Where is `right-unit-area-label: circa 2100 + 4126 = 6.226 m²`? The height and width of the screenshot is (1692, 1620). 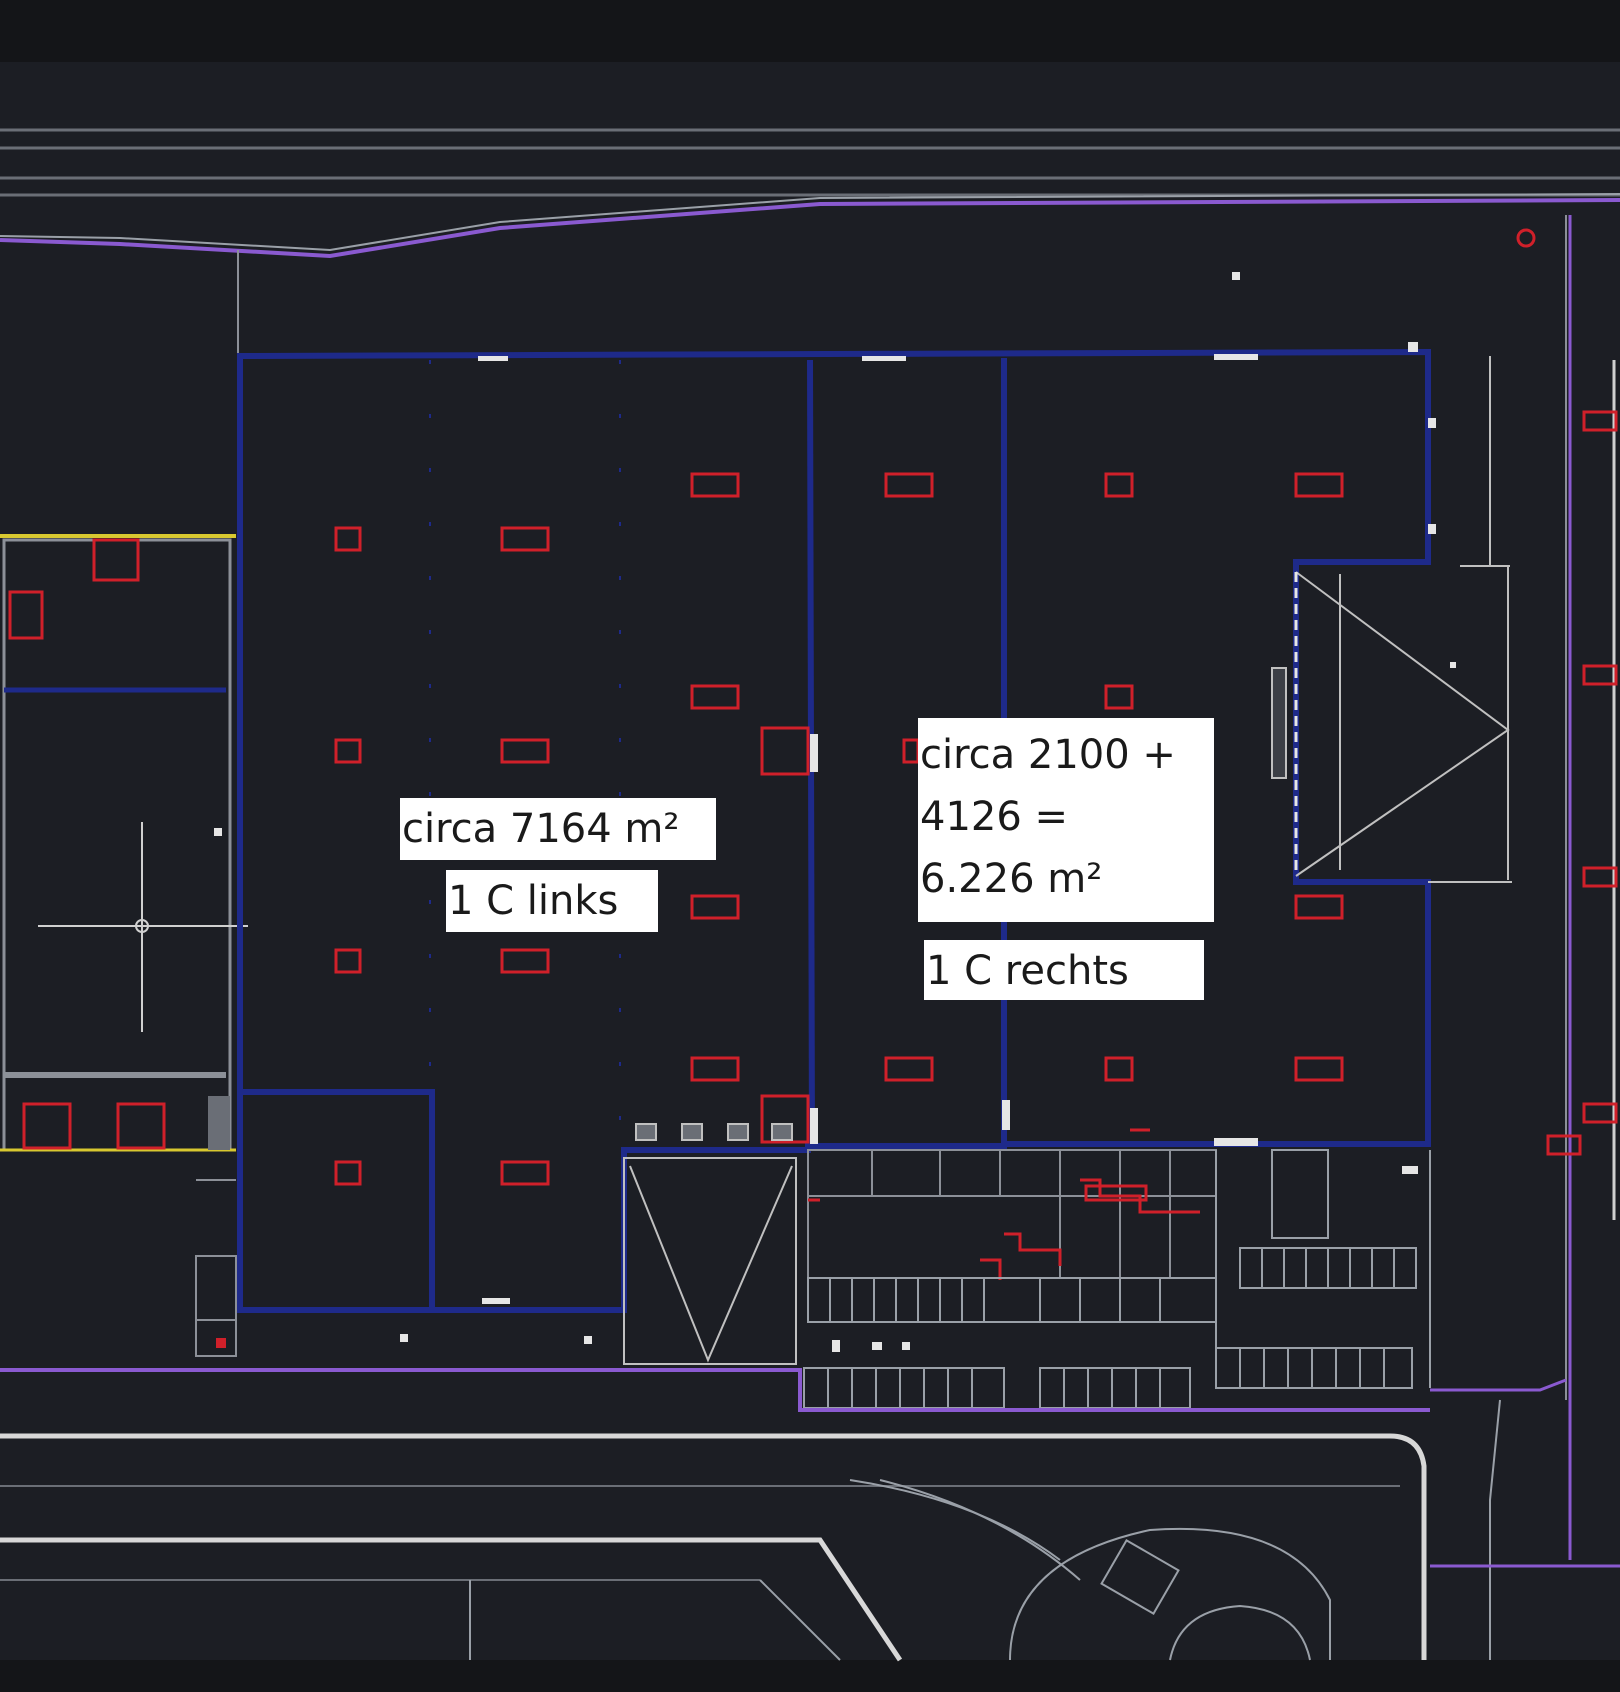 right-unit-area-label: circa 2100 + 4126 = 6.226 m² is located at coordinates (1066, 820).